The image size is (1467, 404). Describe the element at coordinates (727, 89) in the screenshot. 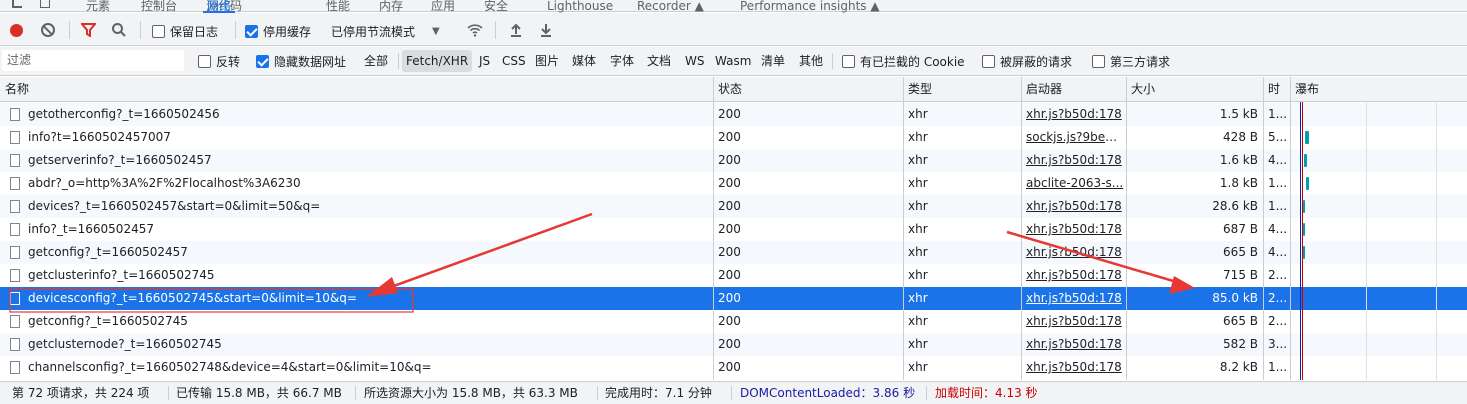

I see `column-header-status: 状态` at that location.